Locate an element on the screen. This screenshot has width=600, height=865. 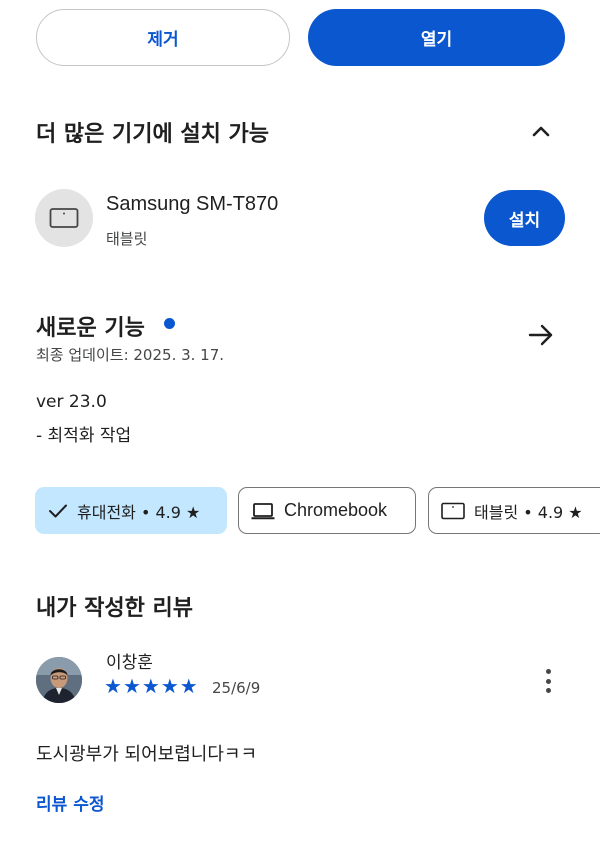
avatar is located at coordinates (59, 680).